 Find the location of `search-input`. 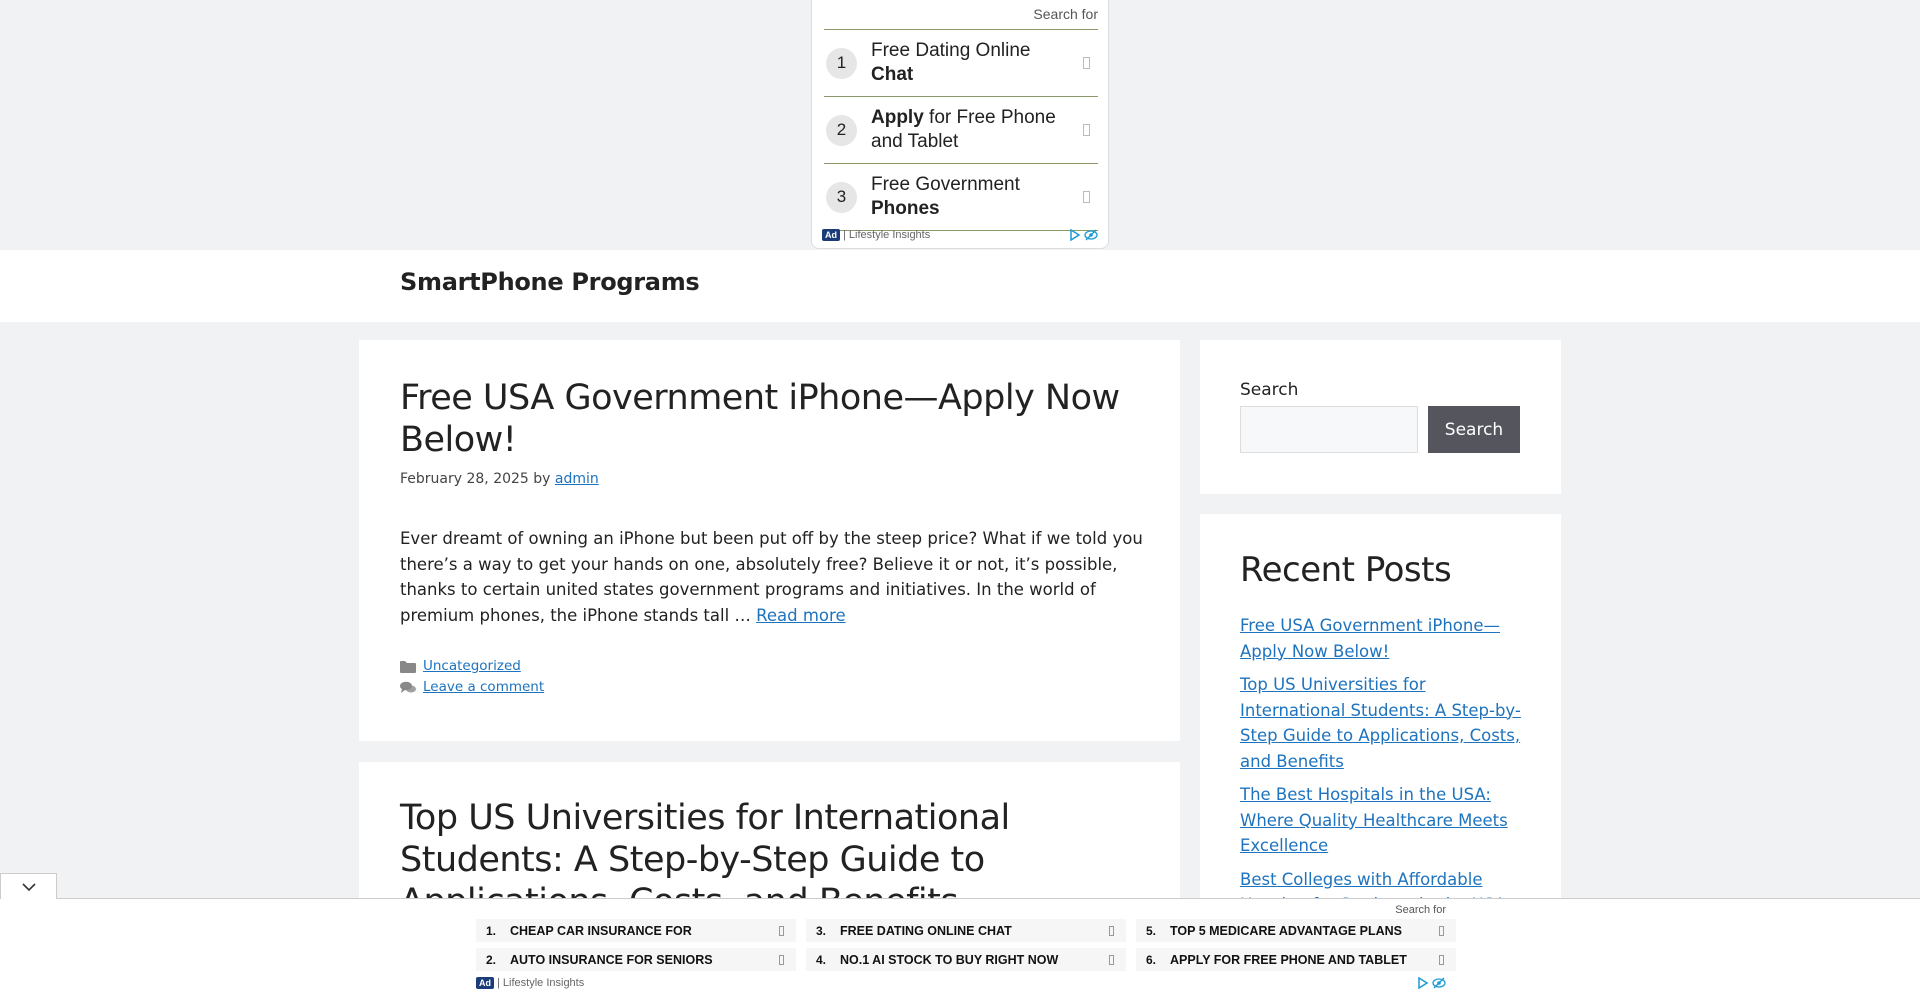

search-input is located at coordinates (1329, 429).